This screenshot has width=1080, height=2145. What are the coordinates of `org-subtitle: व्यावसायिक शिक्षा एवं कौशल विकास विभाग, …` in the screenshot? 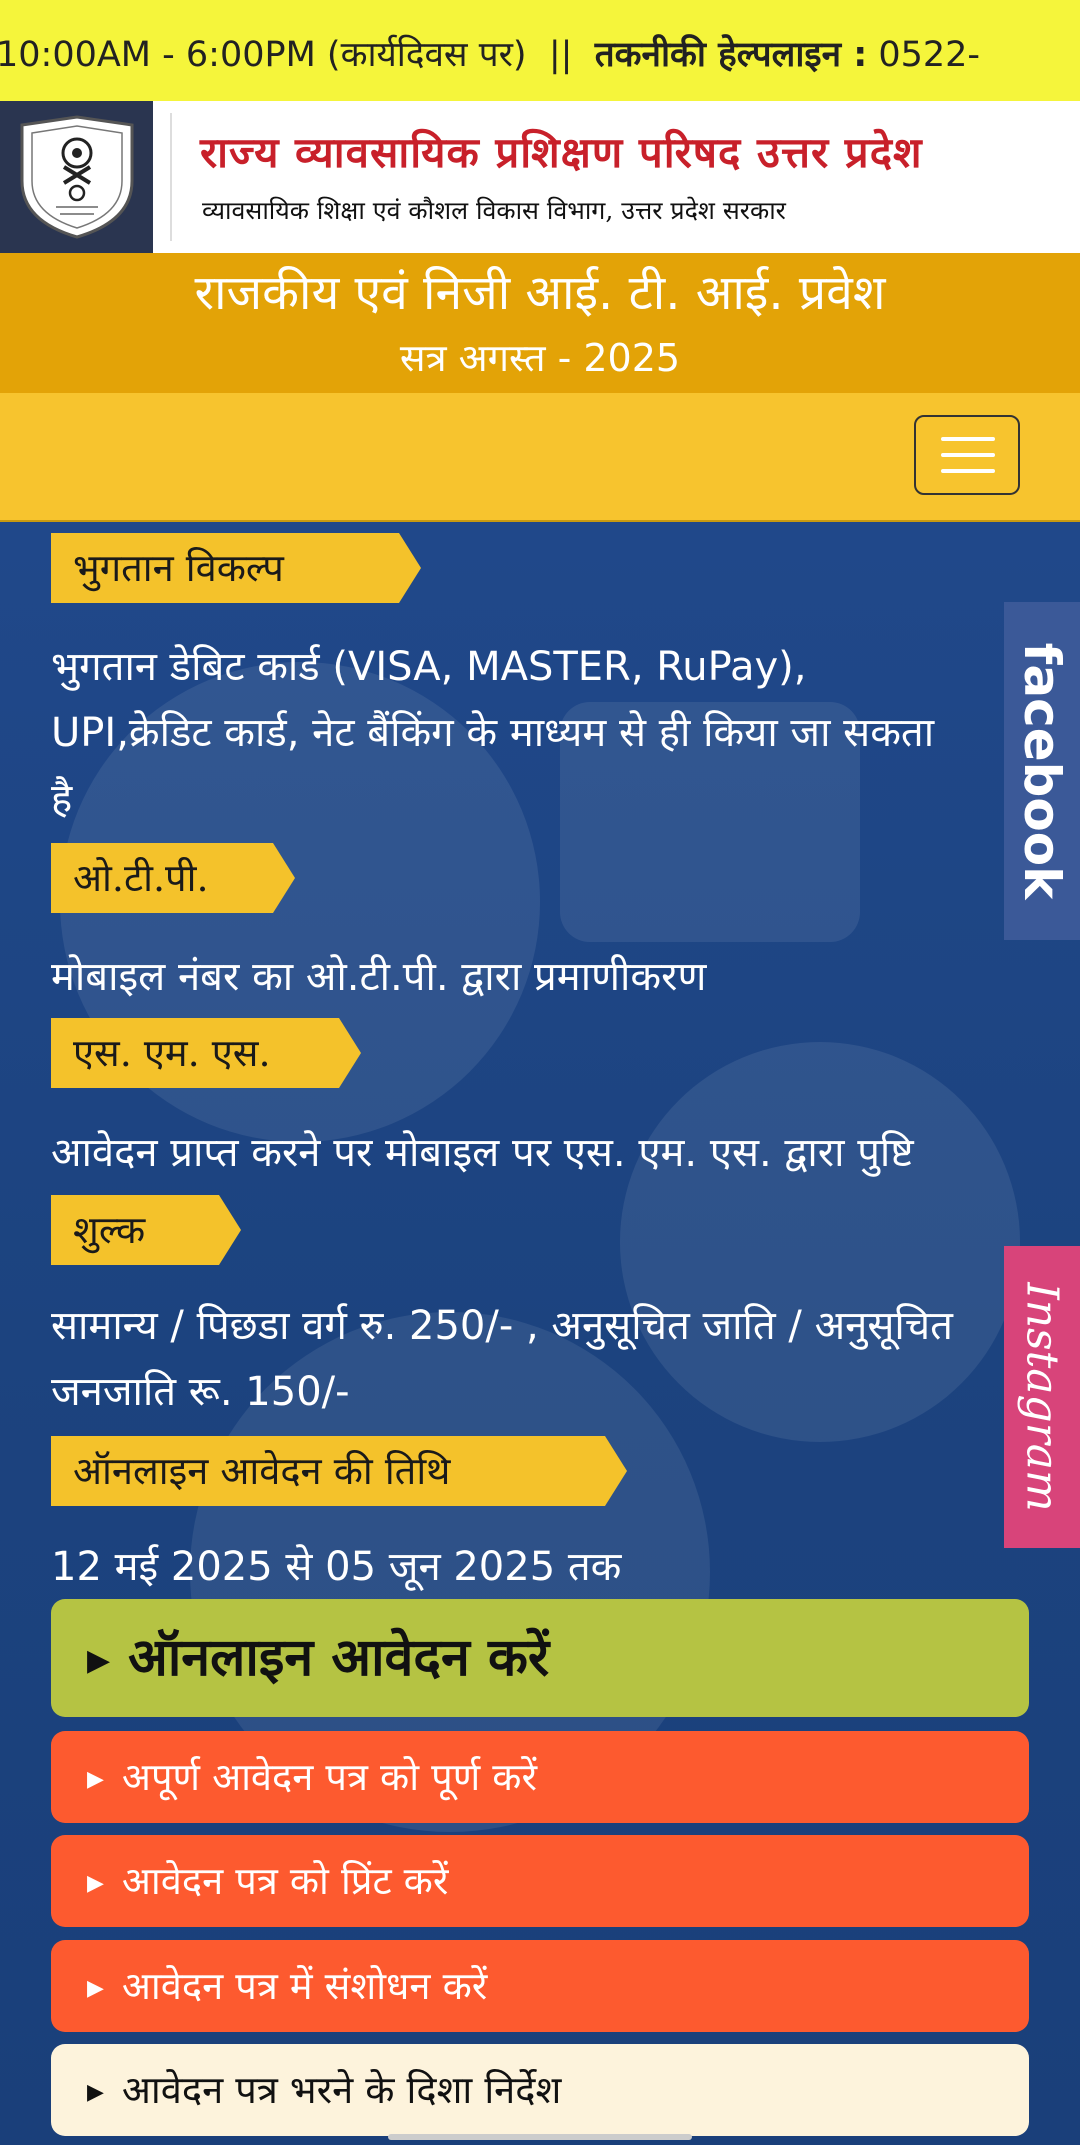 It's located at (494, 210).